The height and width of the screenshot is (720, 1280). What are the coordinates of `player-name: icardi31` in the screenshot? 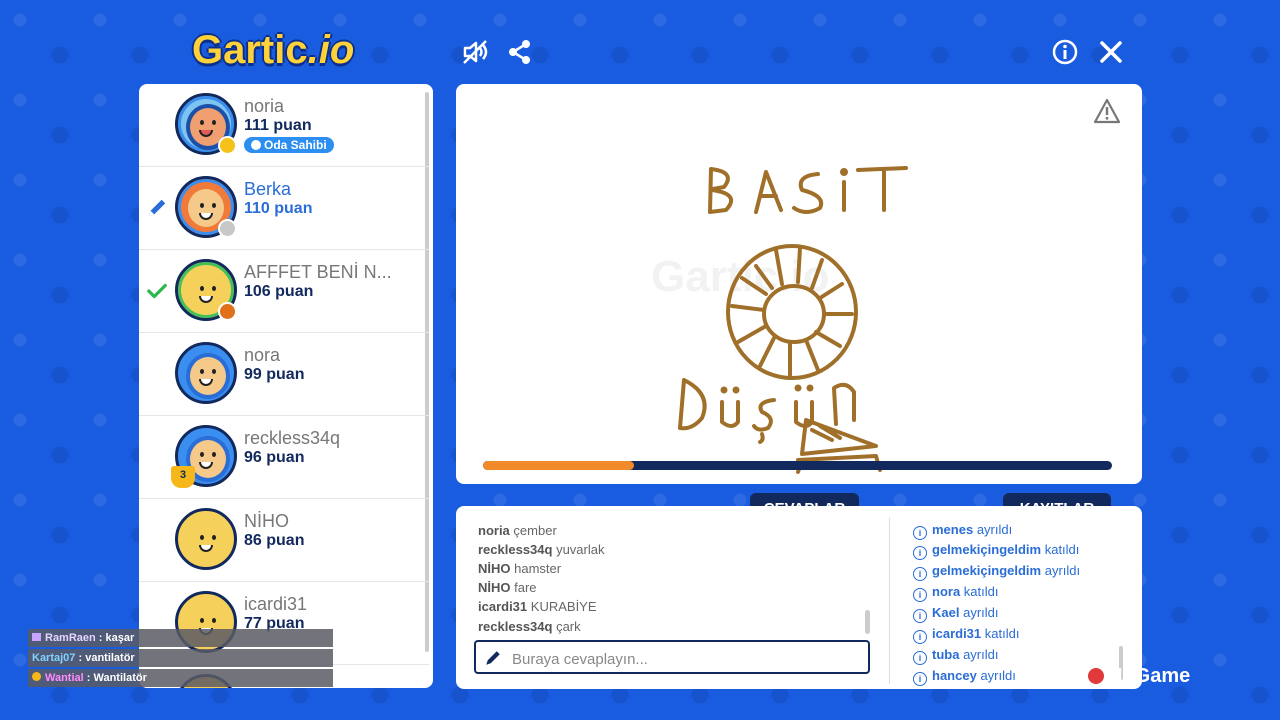 It's located at (276, 604).